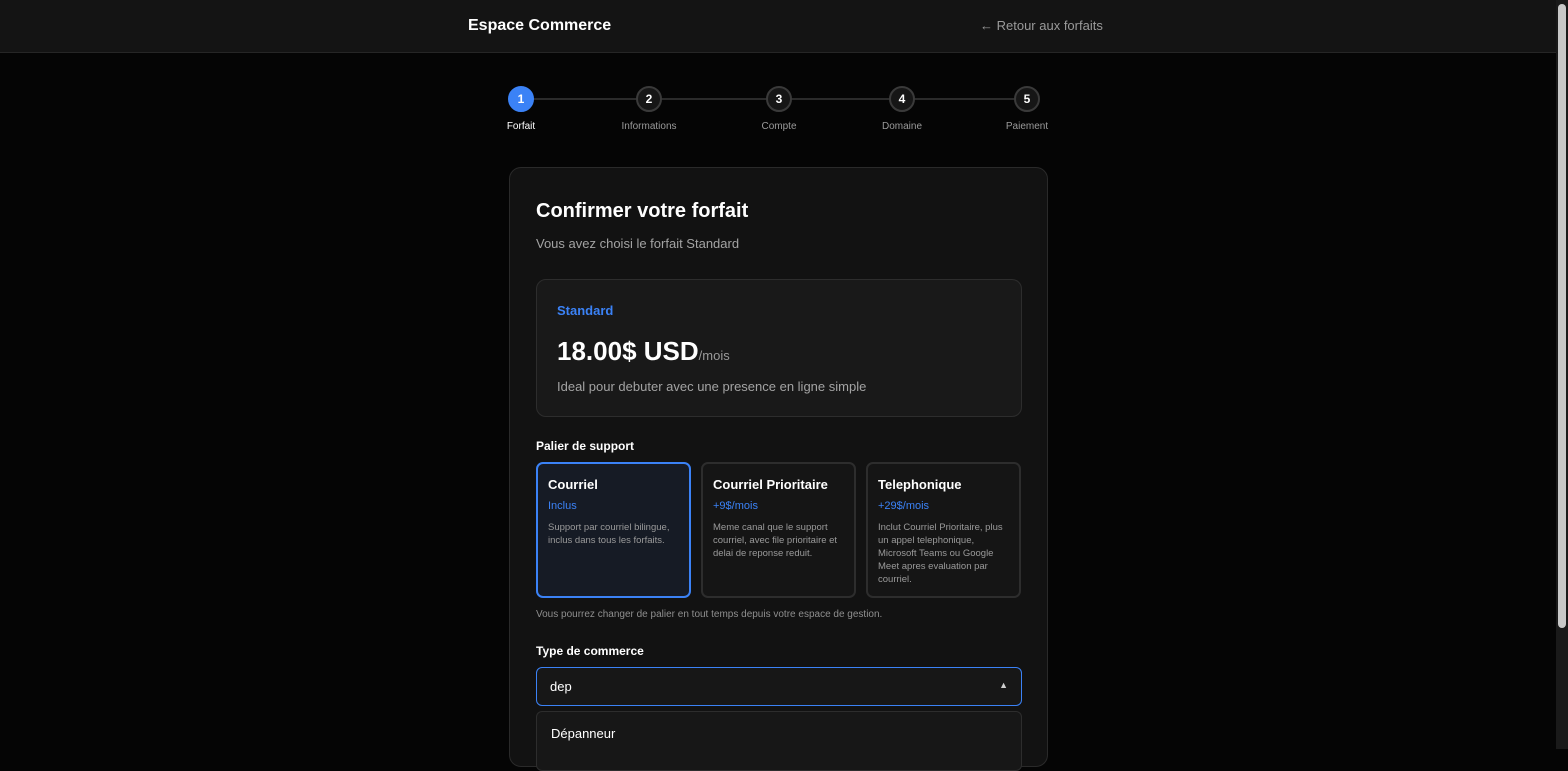 The width and height of the screenshot is (1568, 771). What do you see at coordinates (779, 741) in the screenshot?
I see `business-type-dropdown: Dépanneur` at bounding box center [779, 741].